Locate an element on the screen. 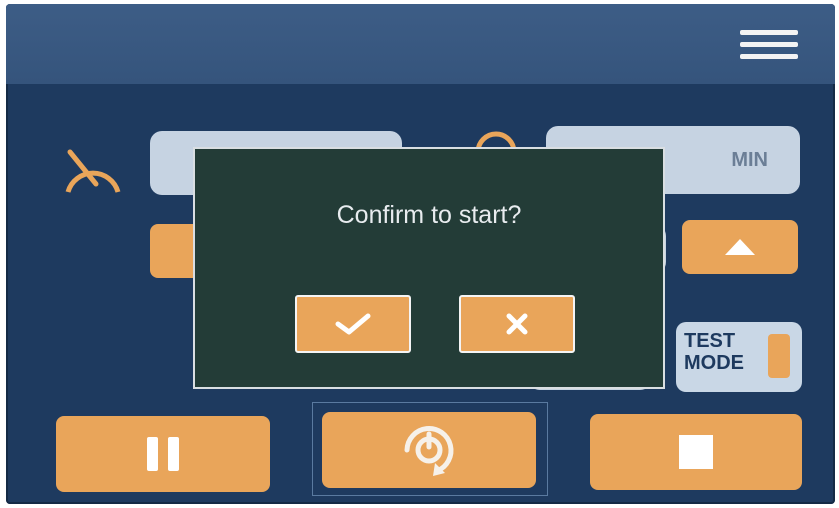 The image size is (839, 508). pause-button is located at coordinates (163, 454).